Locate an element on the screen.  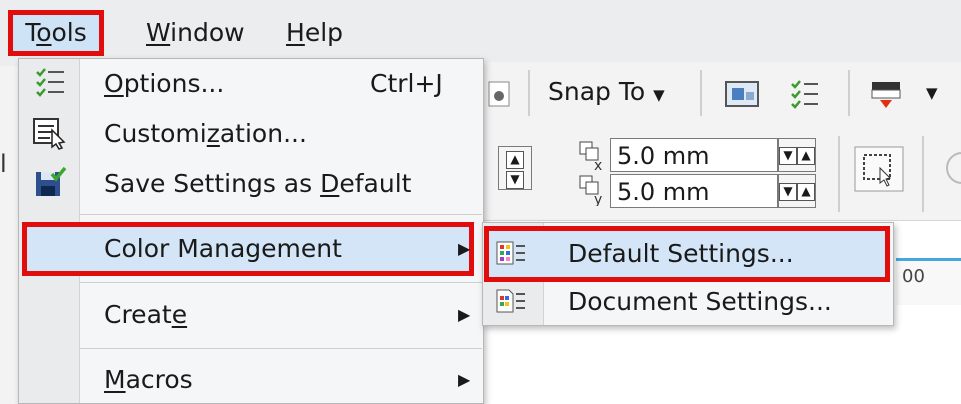
menu-help: Help is located at coordinates (314, 33).